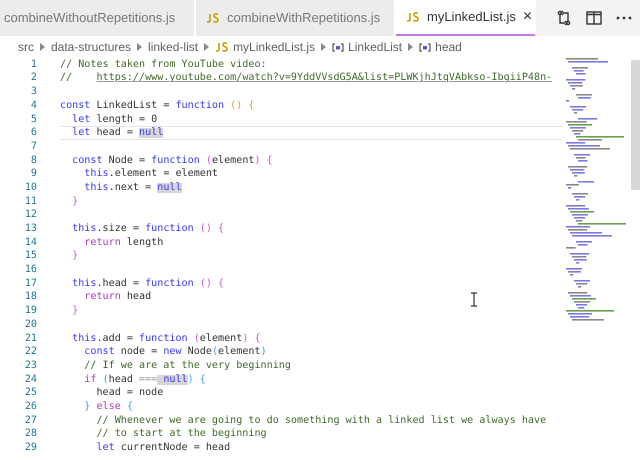 The image size is (640, 460). Describe the element at coordinates (144, 379) in the screenshot. I see `code-line: if (head === null) {` at that location.